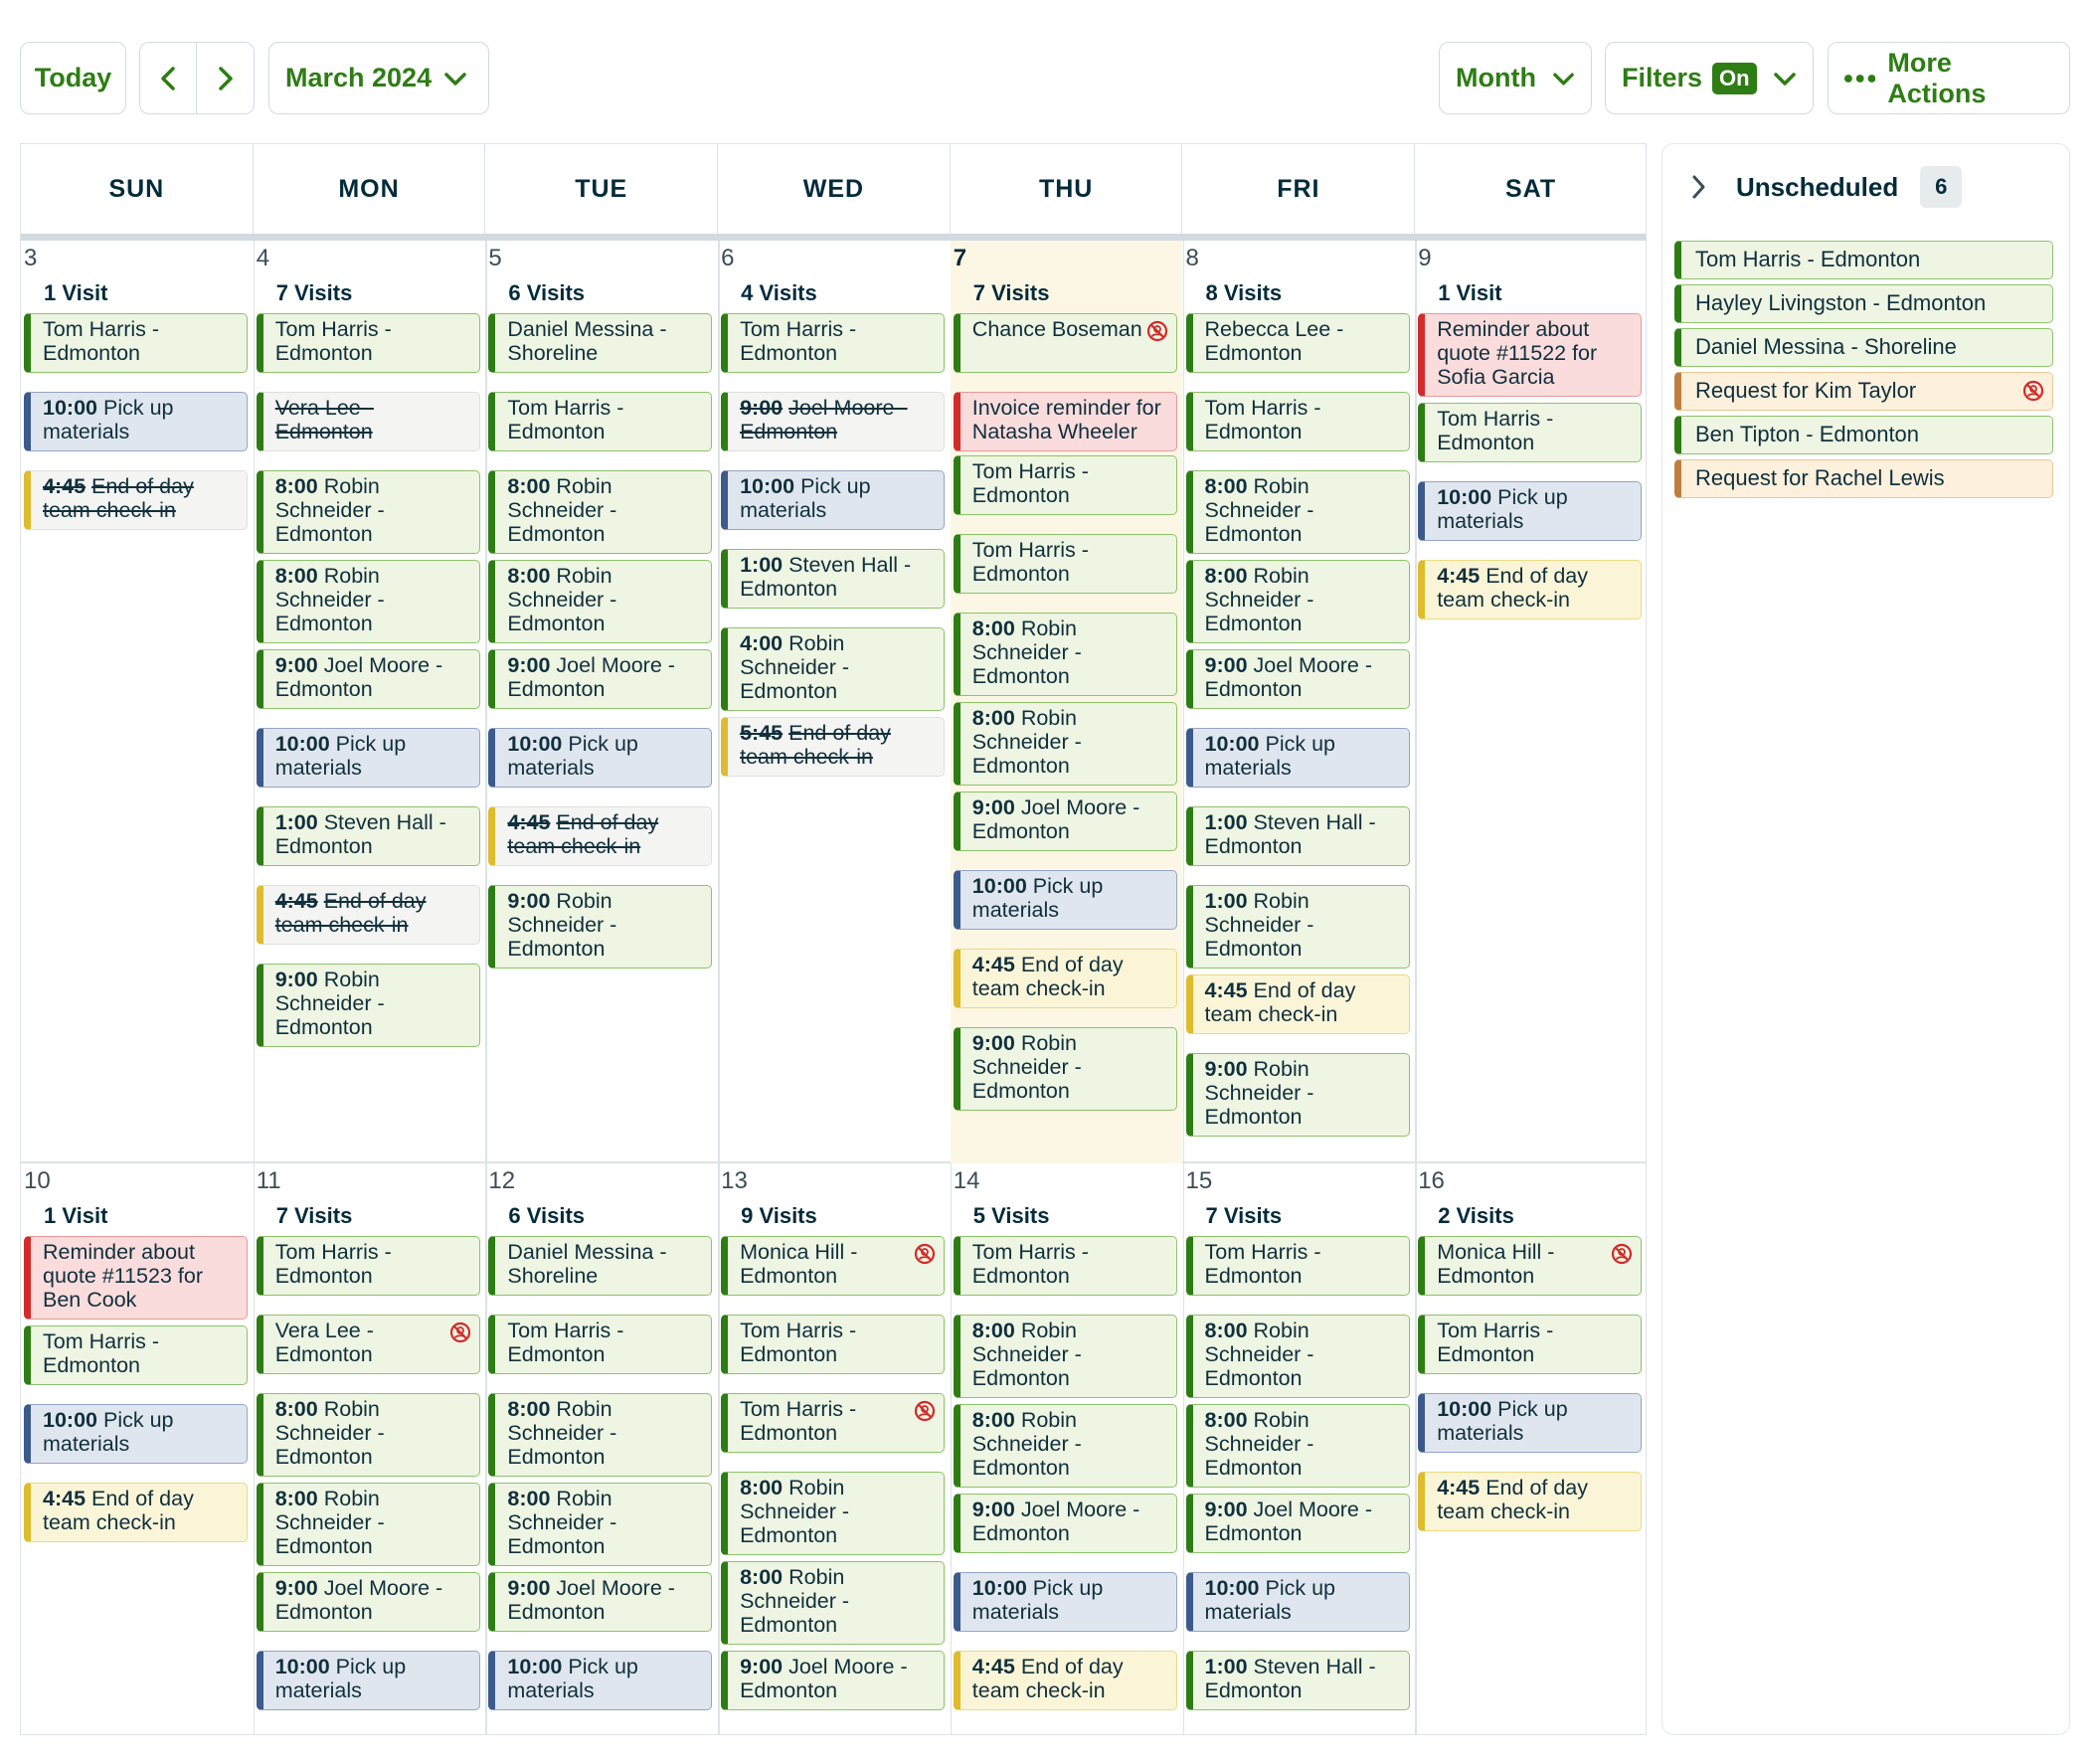 The image size is (2096, 1764). I want to click on unscheduled-header: Unscheduled 6, so click(1826, 187).